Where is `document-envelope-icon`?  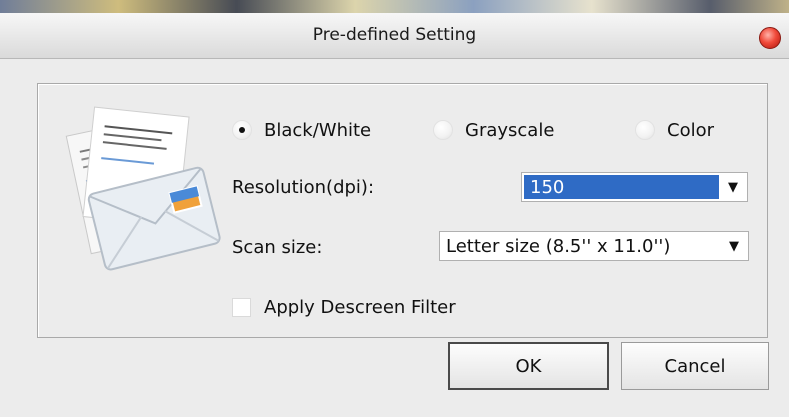
document-envelope-icon is located at coordinates (143, 188).